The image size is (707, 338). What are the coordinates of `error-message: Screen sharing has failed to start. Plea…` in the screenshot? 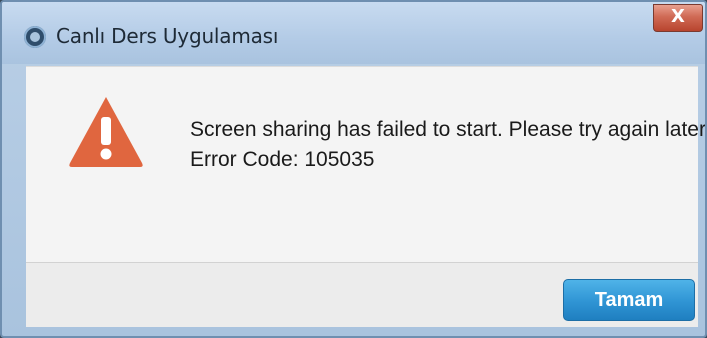 It's located at (448, 145).